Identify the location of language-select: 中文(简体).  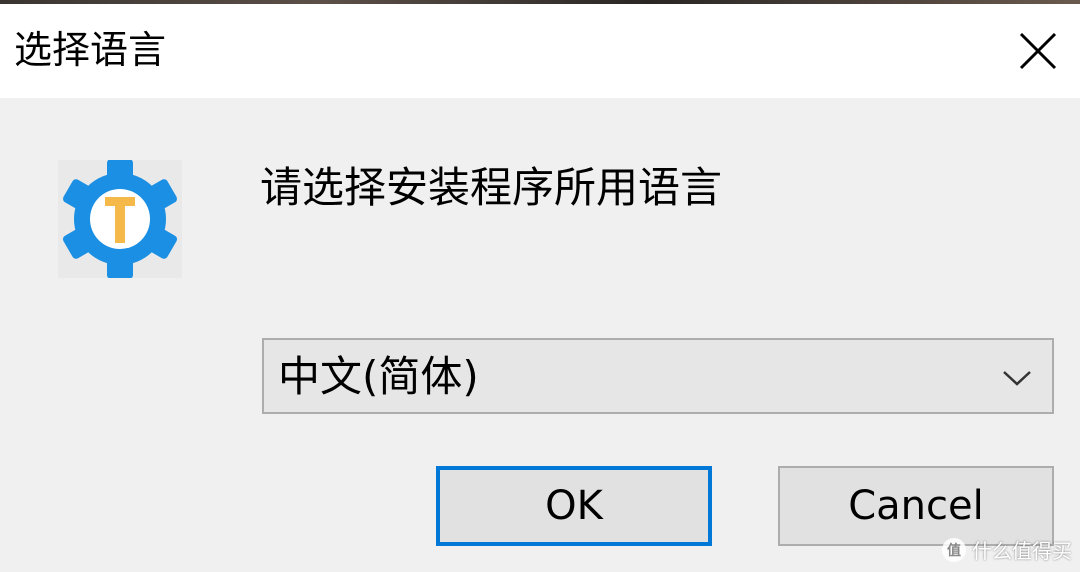
(658, 376).